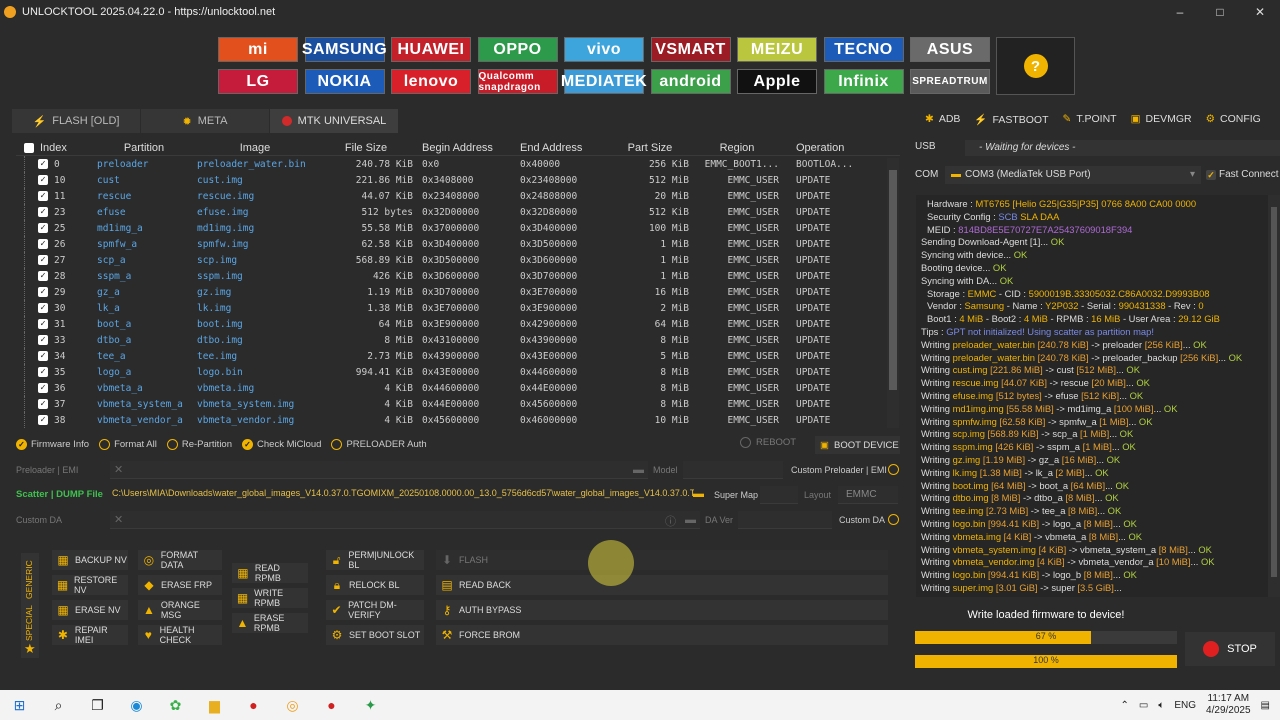 The width and height of the screenshot is (1280, 720). I want to click on select-all-checkbox, so click(29, 147).